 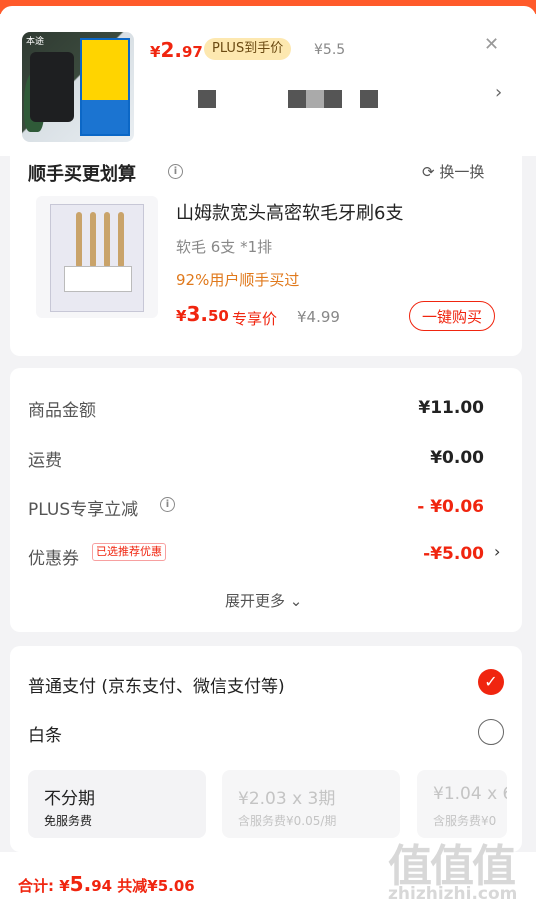 I want to click on plus-price-badge: PLUS到手价, so click(x=248, y=49).